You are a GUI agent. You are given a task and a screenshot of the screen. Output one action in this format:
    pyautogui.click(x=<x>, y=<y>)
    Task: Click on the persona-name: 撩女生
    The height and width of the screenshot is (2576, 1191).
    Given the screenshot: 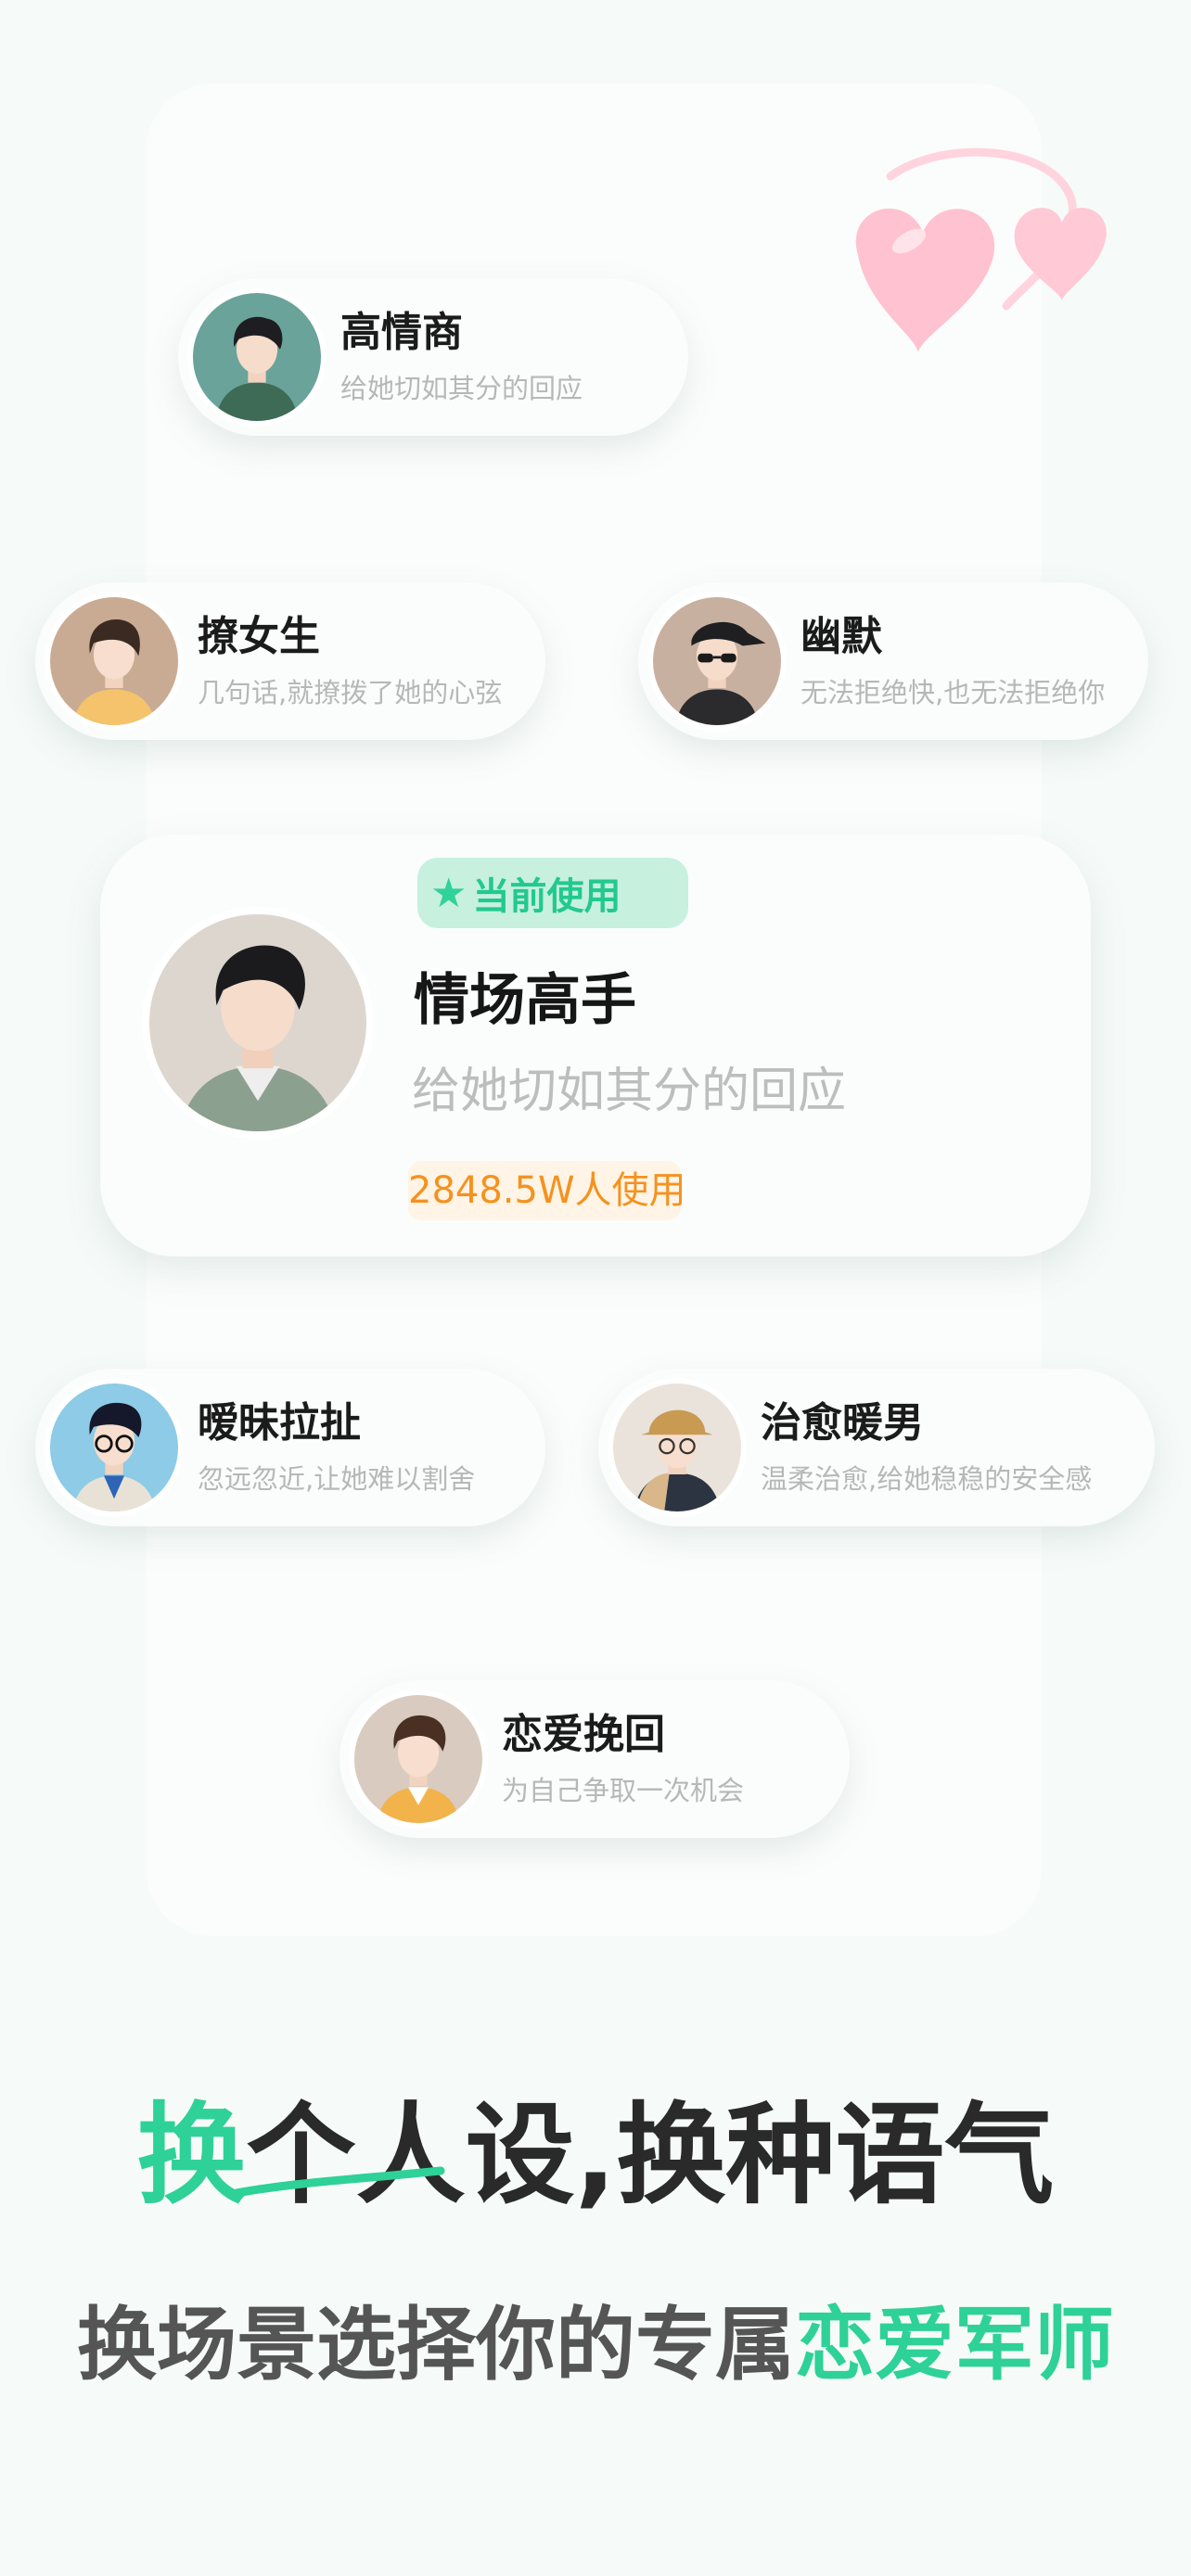 What is the action you would take?
    pyautogui.click(x=259, y=636)
    